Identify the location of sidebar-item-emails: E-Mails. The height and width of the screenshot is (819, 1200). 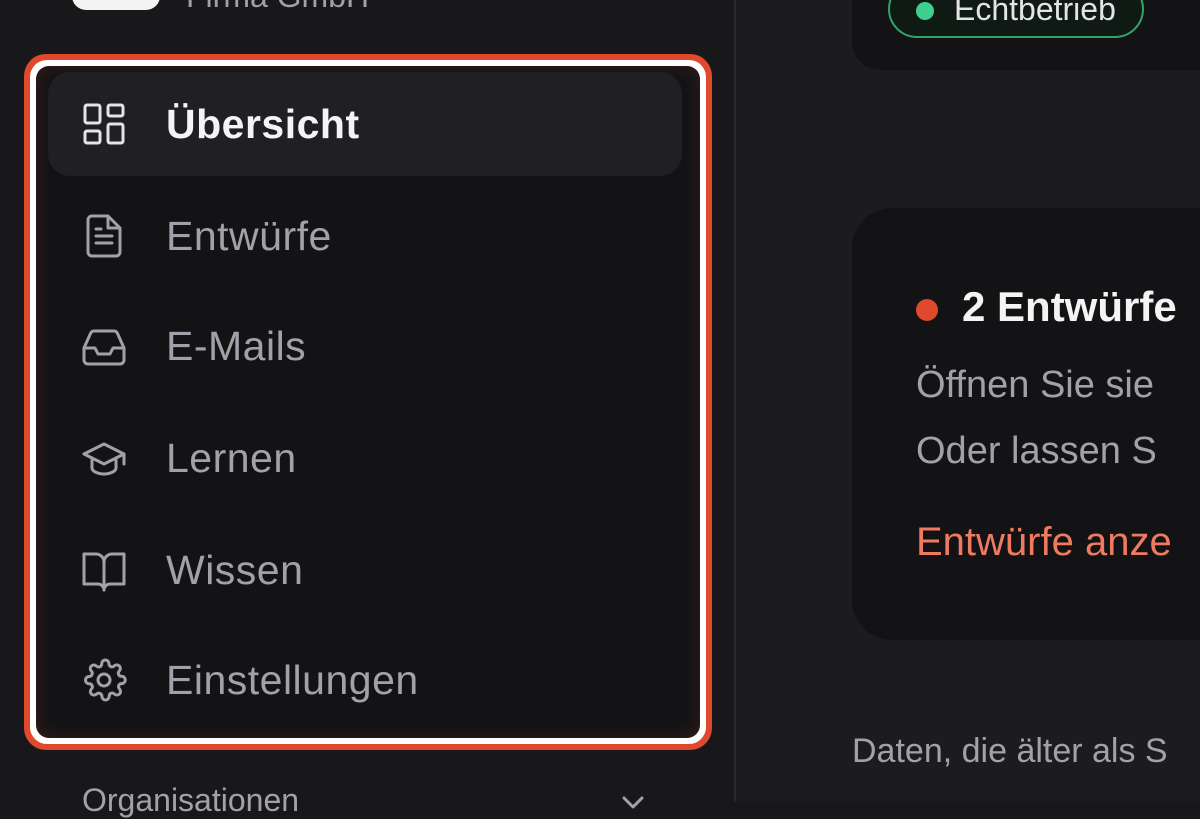
(365, 346).